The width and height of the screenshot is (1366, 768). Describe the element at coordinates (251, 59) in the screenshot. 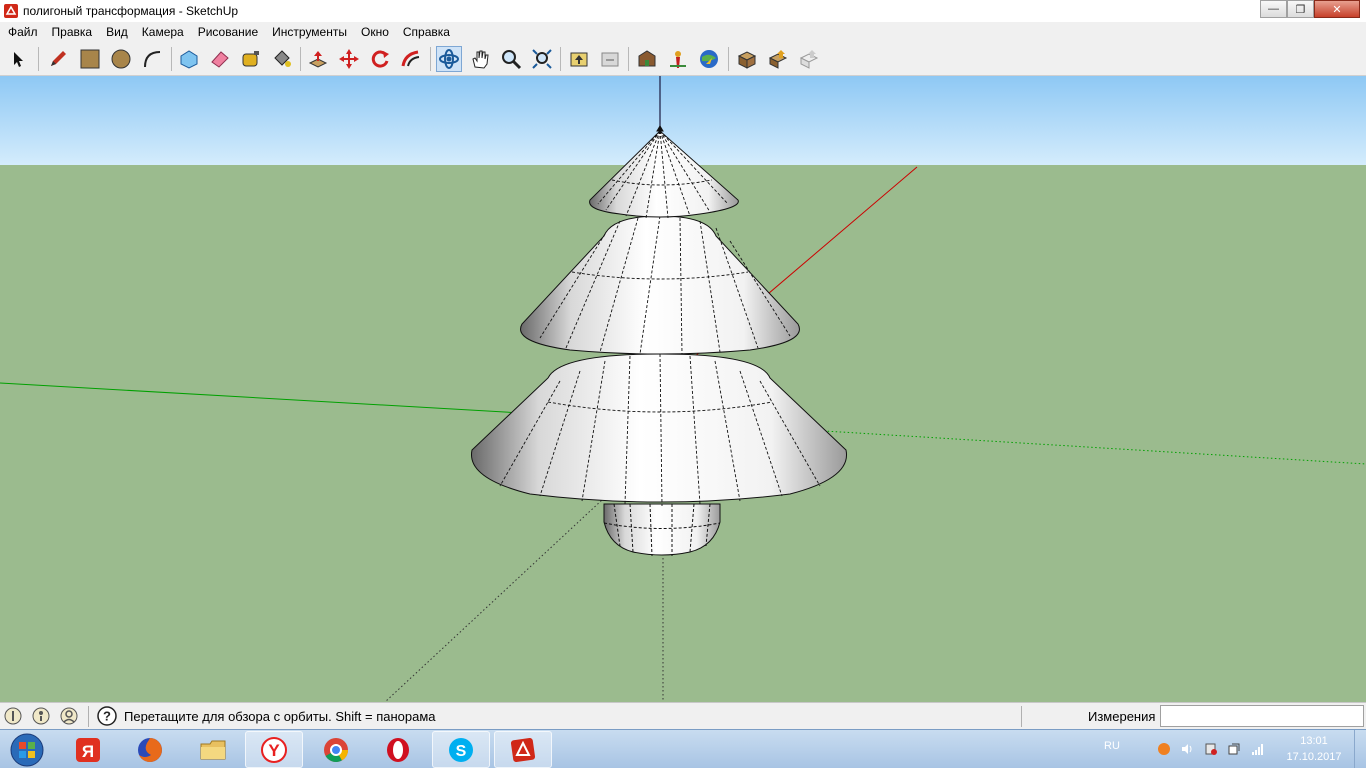

I see `tape-measure-icon` at that location.